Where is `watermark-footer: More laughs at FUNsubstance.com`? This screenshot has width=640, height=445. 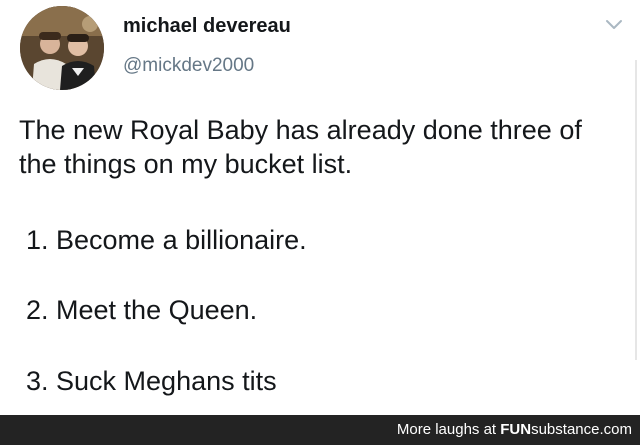 watermark-footer: More laughs at FUNsubstance.com is located at coordinates (320, 430).